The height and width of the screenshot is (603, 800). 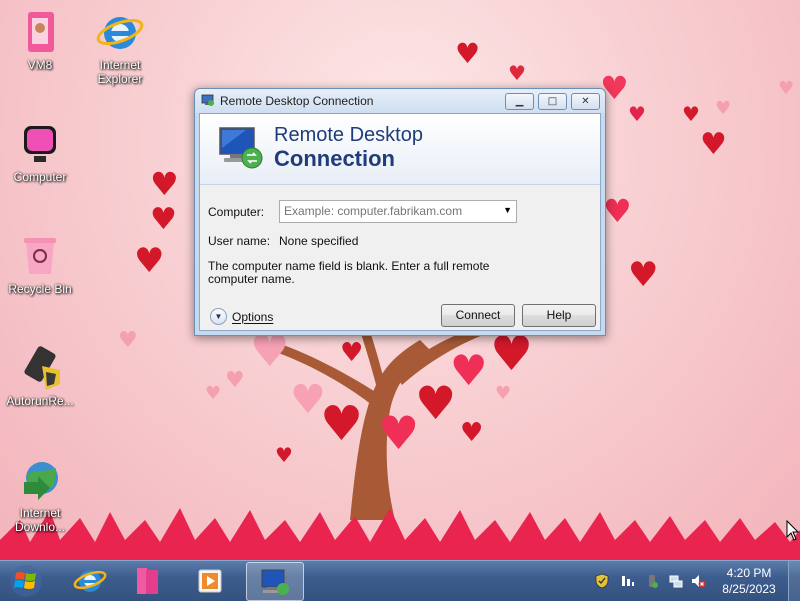 What do you see at coordinates (749, 573) in the screenshot?
I see `clock-time: 4:20 PM` at bounding box center [749, 573].